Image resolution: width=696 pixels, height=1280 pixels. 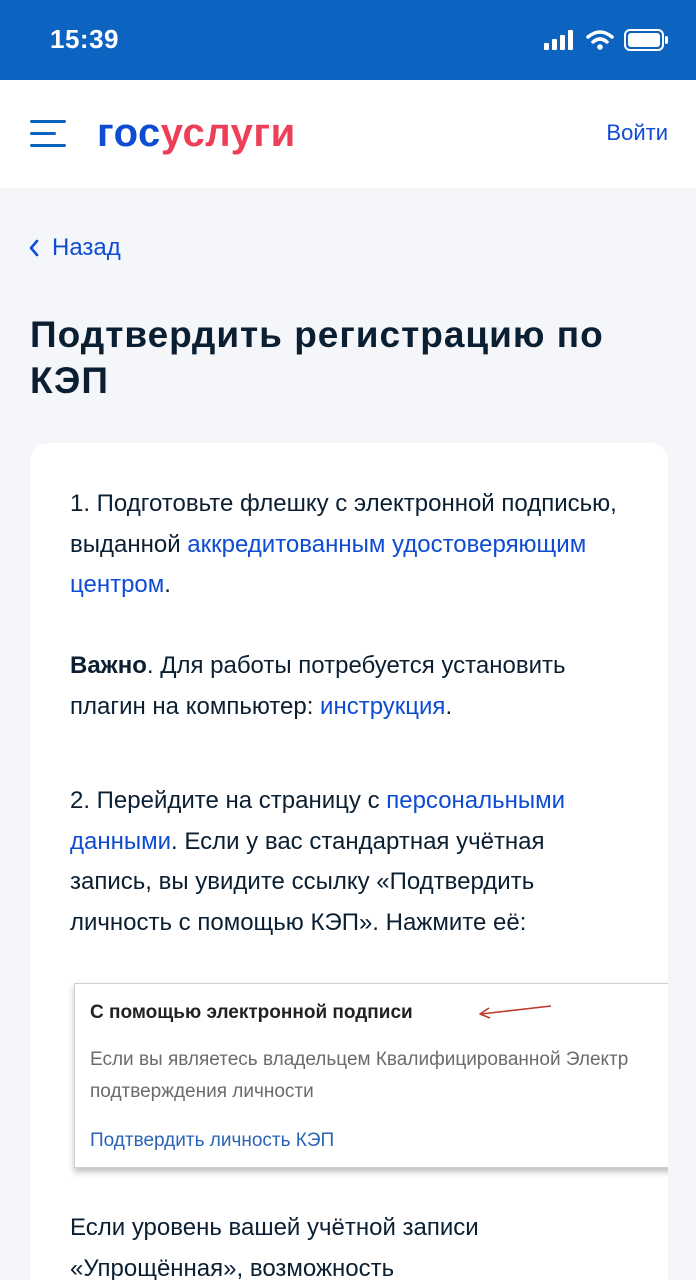 I want to click on status-bar: 15:39, so click(x=348, y=40).